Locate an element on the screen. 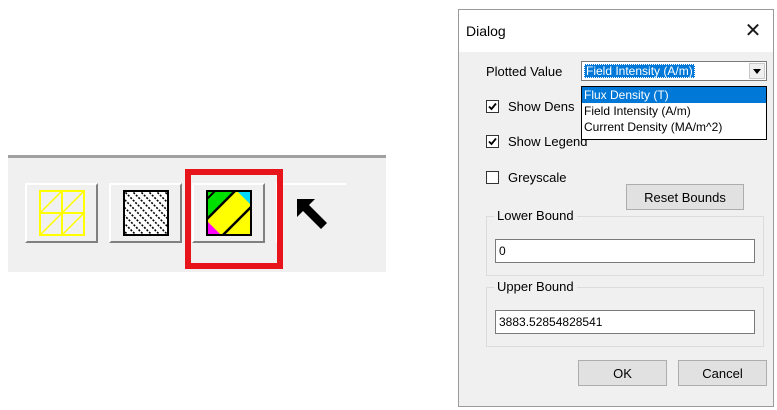 This screenshot has width=777, height=410. show-legend-checkbox is located at coordinates (492, 141).